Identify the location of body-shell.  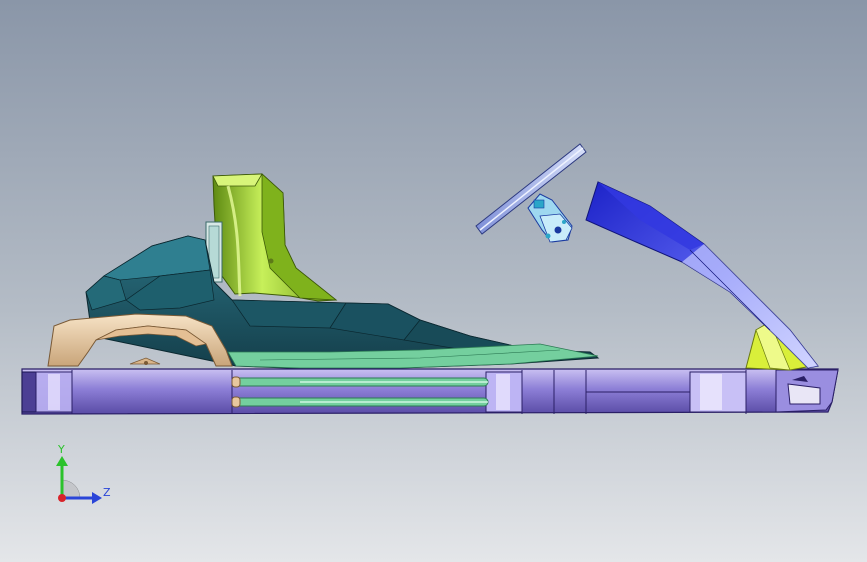
(342, 303).